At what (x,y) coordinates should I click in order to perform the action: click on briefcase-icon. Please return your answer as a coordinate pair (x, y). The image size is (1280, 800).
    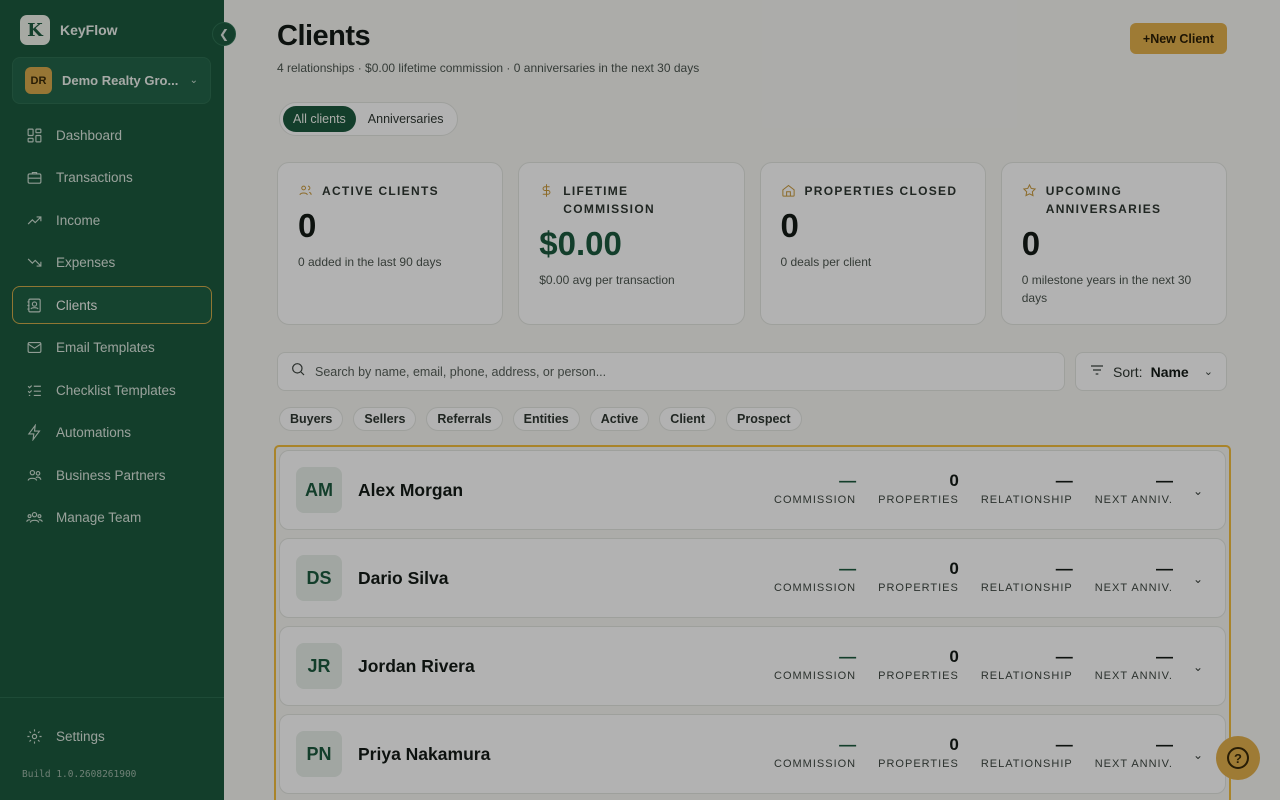
    Looking at the image, I should click on (34, 178).